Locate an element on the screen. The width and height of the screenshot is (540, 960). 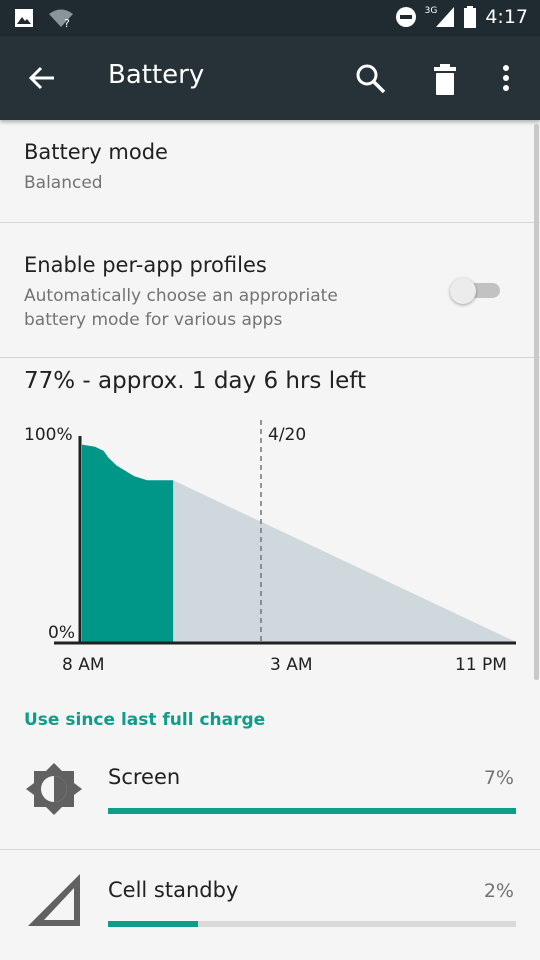
history-area is located at coordinates (128, 543).